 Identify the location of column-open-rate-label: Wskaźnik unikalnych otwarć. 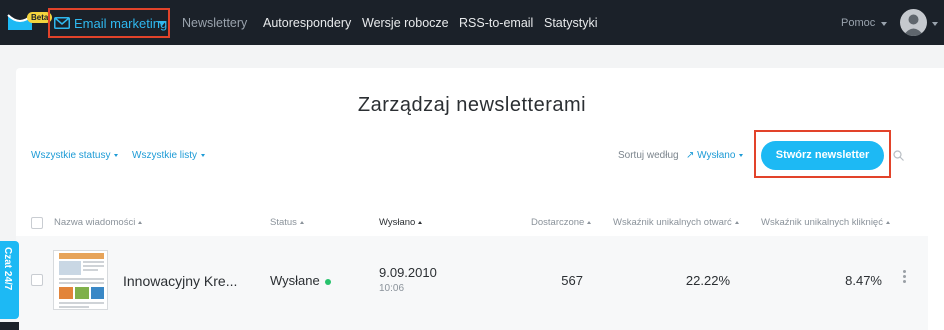
(672, 222).